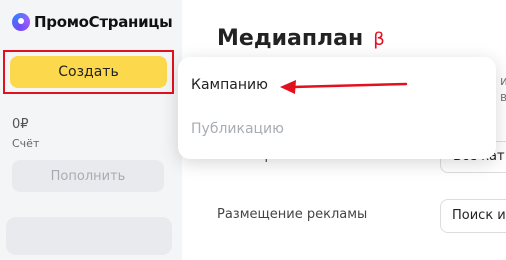  Describe the element at coordinates (503, 89) in the screenshot. I see `side-hint: и ва` at that location.